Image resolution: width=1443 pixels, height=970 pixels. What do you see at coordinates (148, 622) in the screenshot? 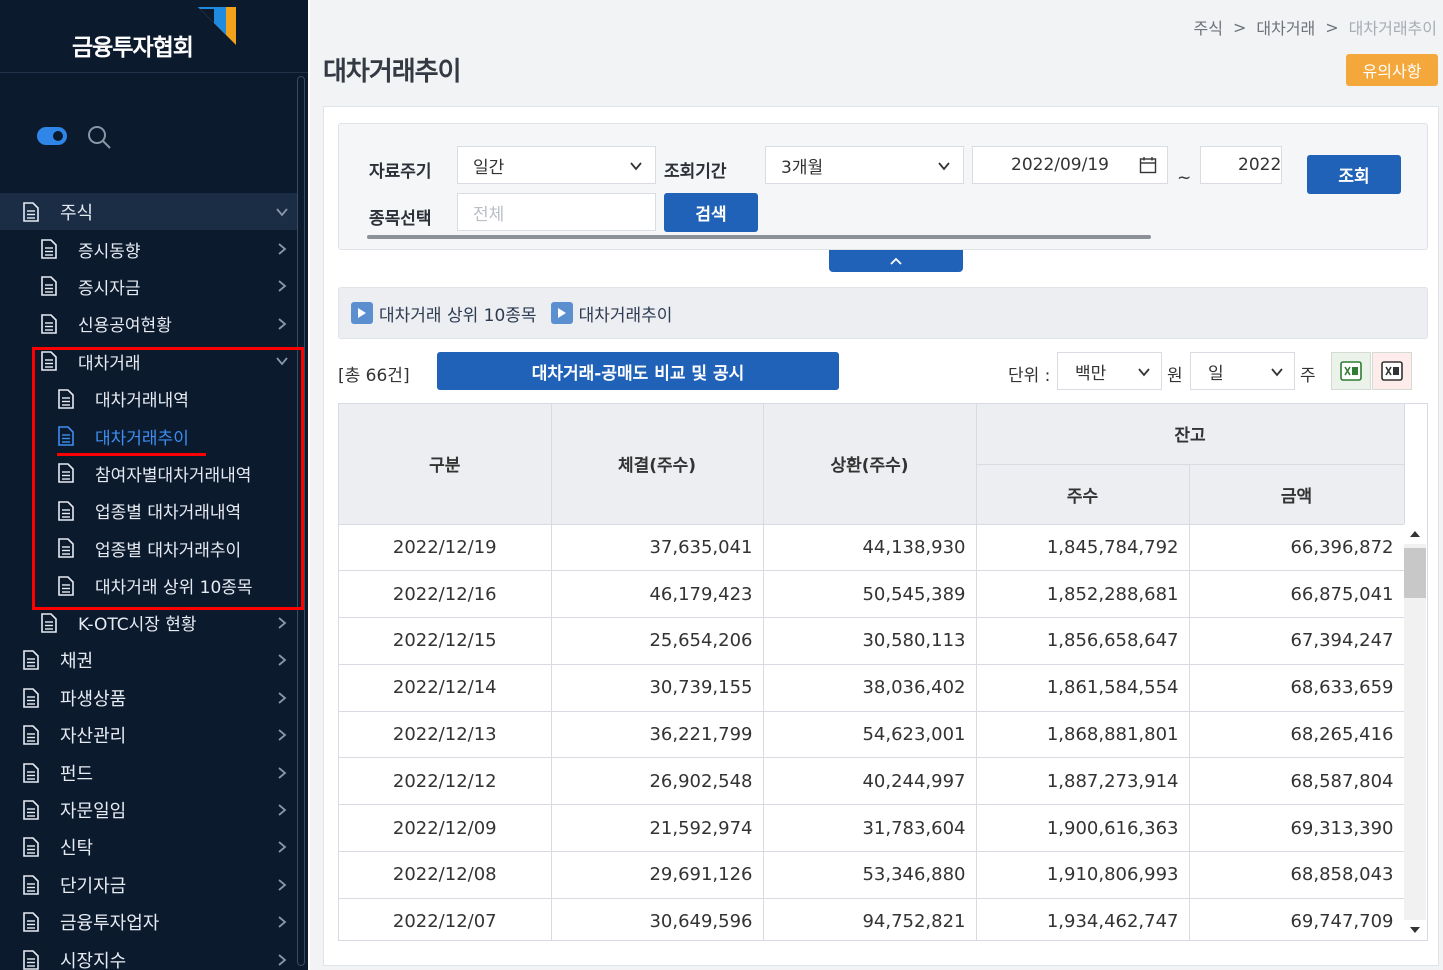
I see `sidebar-item: K-OTC시장 현황` at bounding box center [148, 622].